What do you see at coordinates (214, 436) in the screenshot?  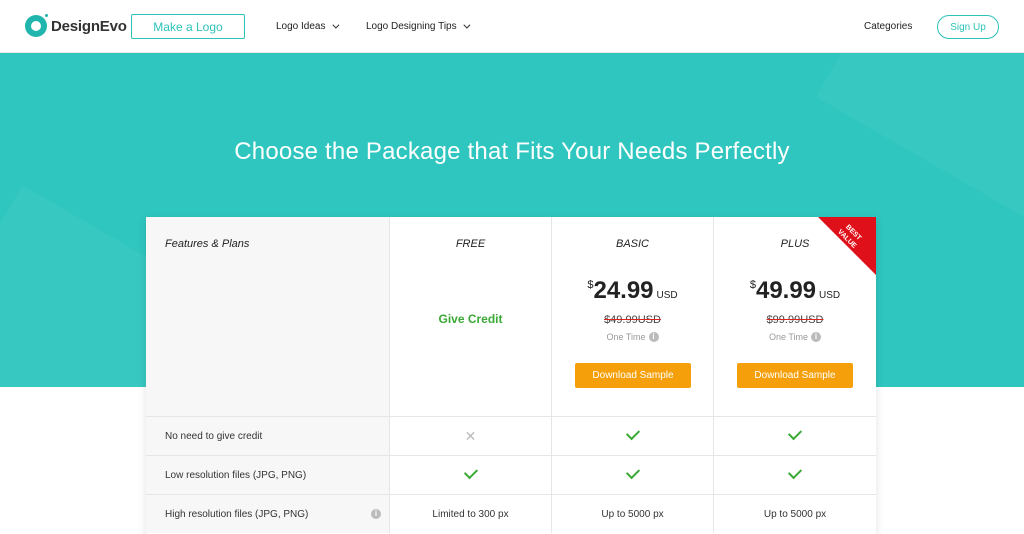 I see `feature-label: No need to give credit` at bounding box center [214, 436].